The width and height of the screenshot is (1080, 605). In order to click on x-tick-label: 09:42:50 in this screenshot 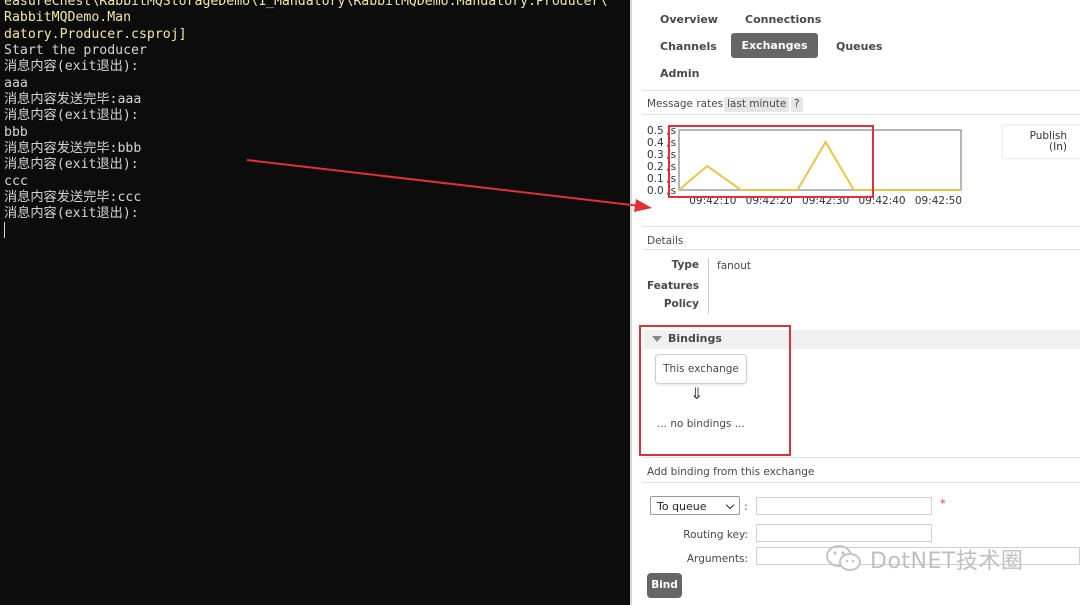, I will do `click(938, 201)`.